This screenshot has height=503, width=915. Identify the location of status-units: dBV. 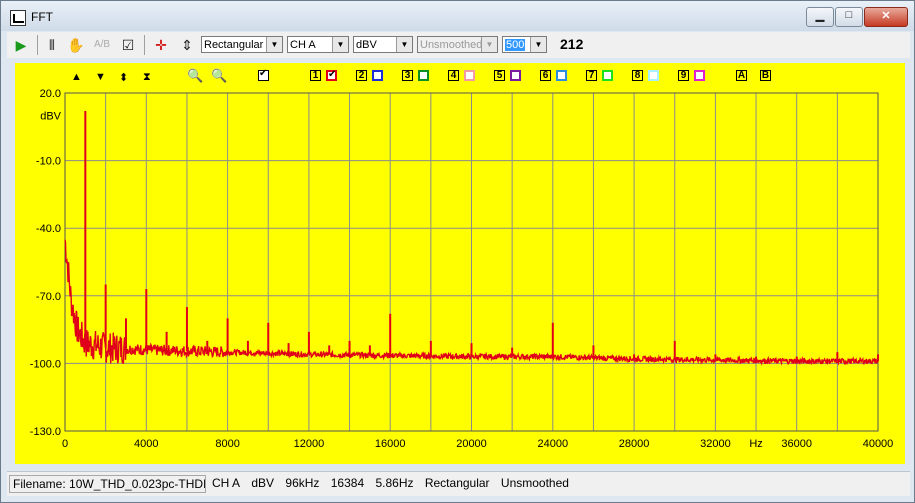
(263, 483).